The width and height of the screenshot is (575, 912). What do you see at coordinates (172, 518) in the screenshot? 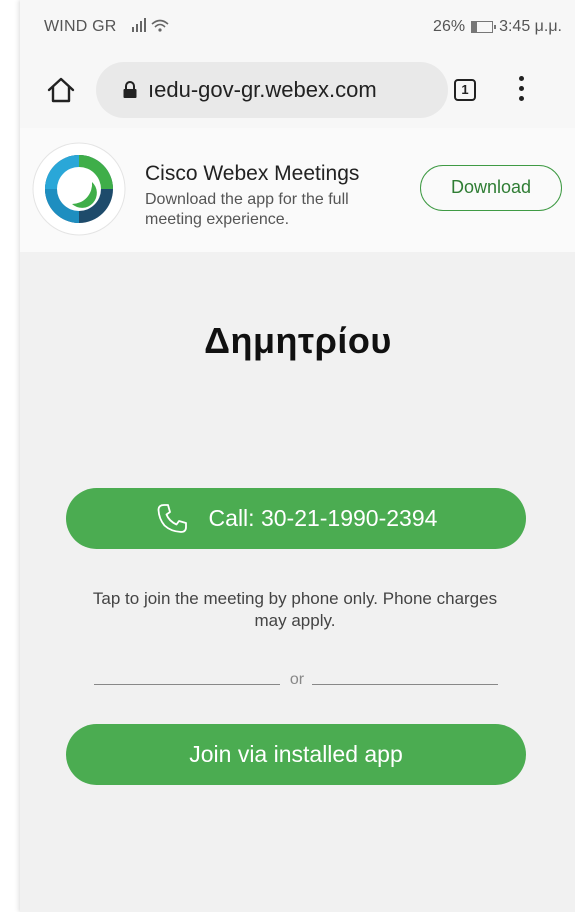
I see `phone-icon` at bounding box center [172, 518].